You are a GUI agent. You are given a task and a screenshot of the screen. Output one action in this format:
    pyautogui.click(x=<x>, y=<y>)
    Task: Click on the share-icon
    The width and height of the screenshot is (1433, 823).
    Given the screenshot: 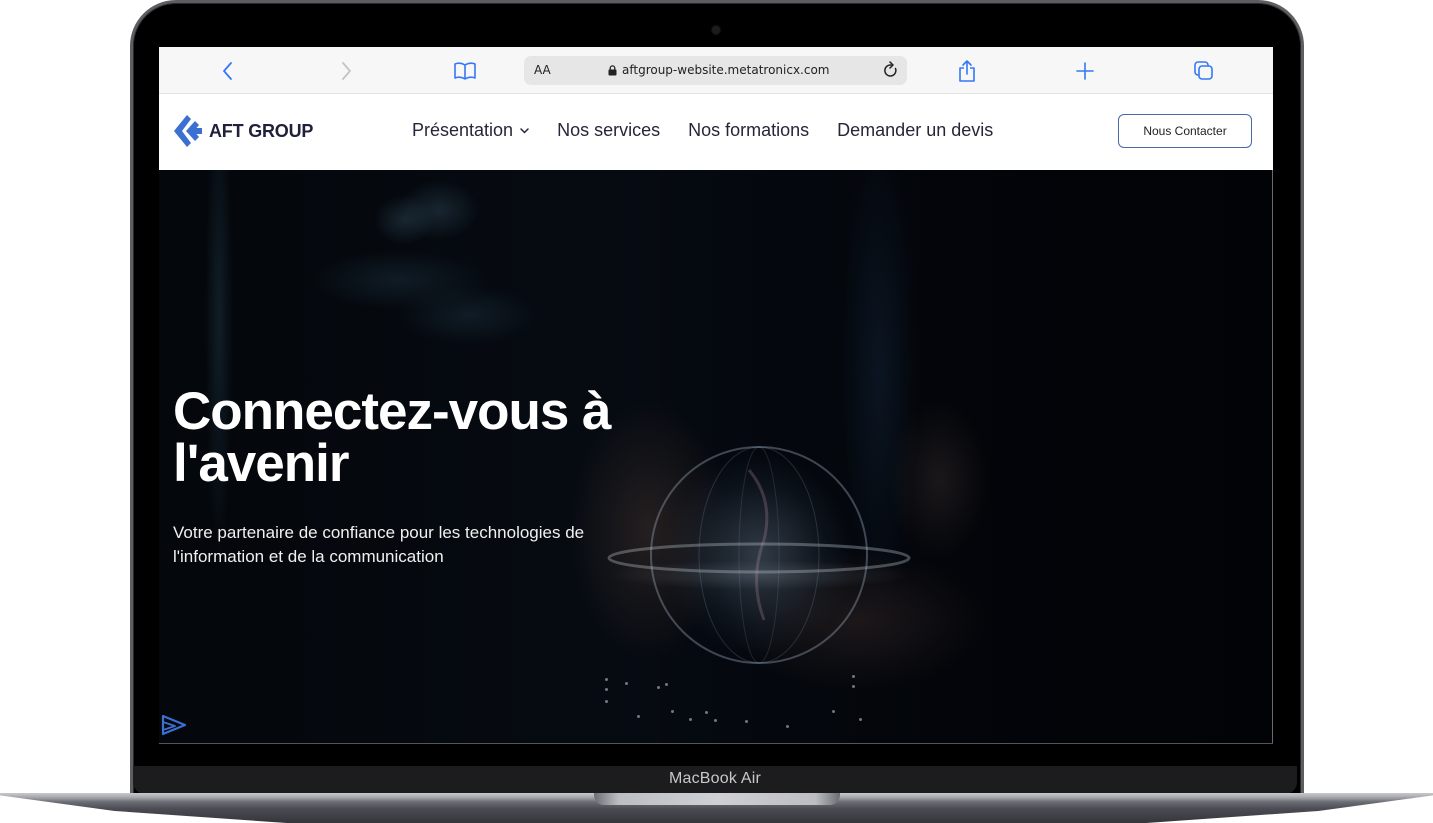 What is the action you would take?
    pyautogui.click(x=967, y=71)
    